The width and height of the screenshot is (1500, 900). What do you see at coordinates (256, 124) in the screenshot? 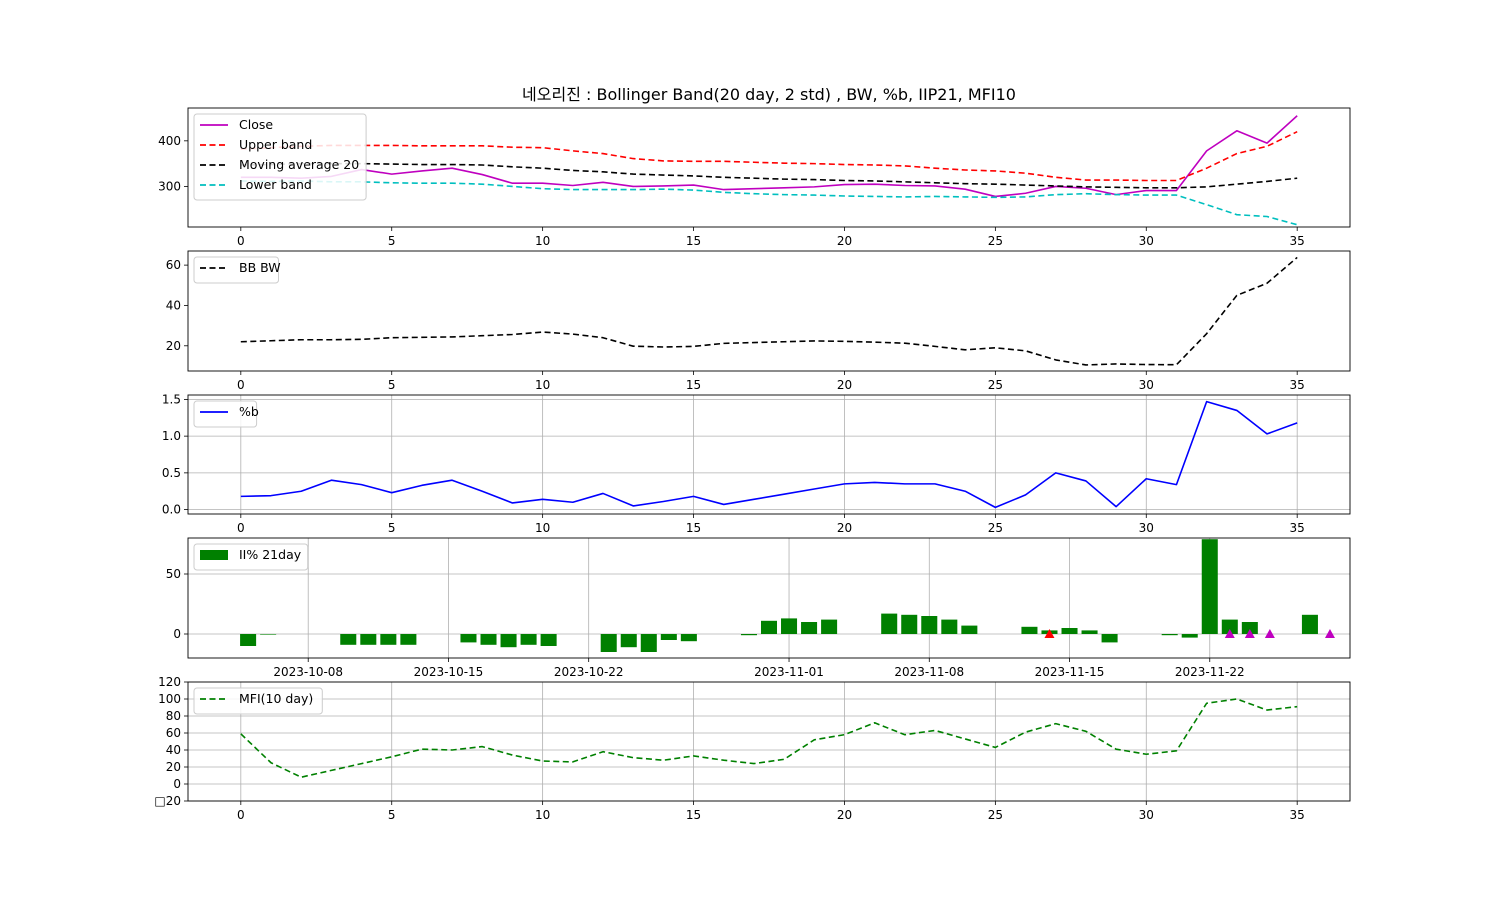
I see `legend-label: Close` at bounding box center [256, 124].